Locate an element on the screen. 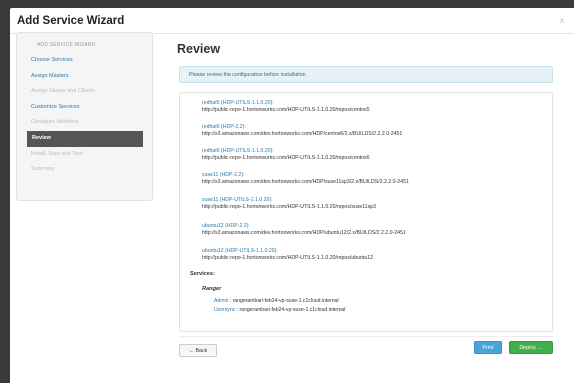 The image size is (574, 383). step-assign-masters: Assign Masters is located at coordinates (84, 77).